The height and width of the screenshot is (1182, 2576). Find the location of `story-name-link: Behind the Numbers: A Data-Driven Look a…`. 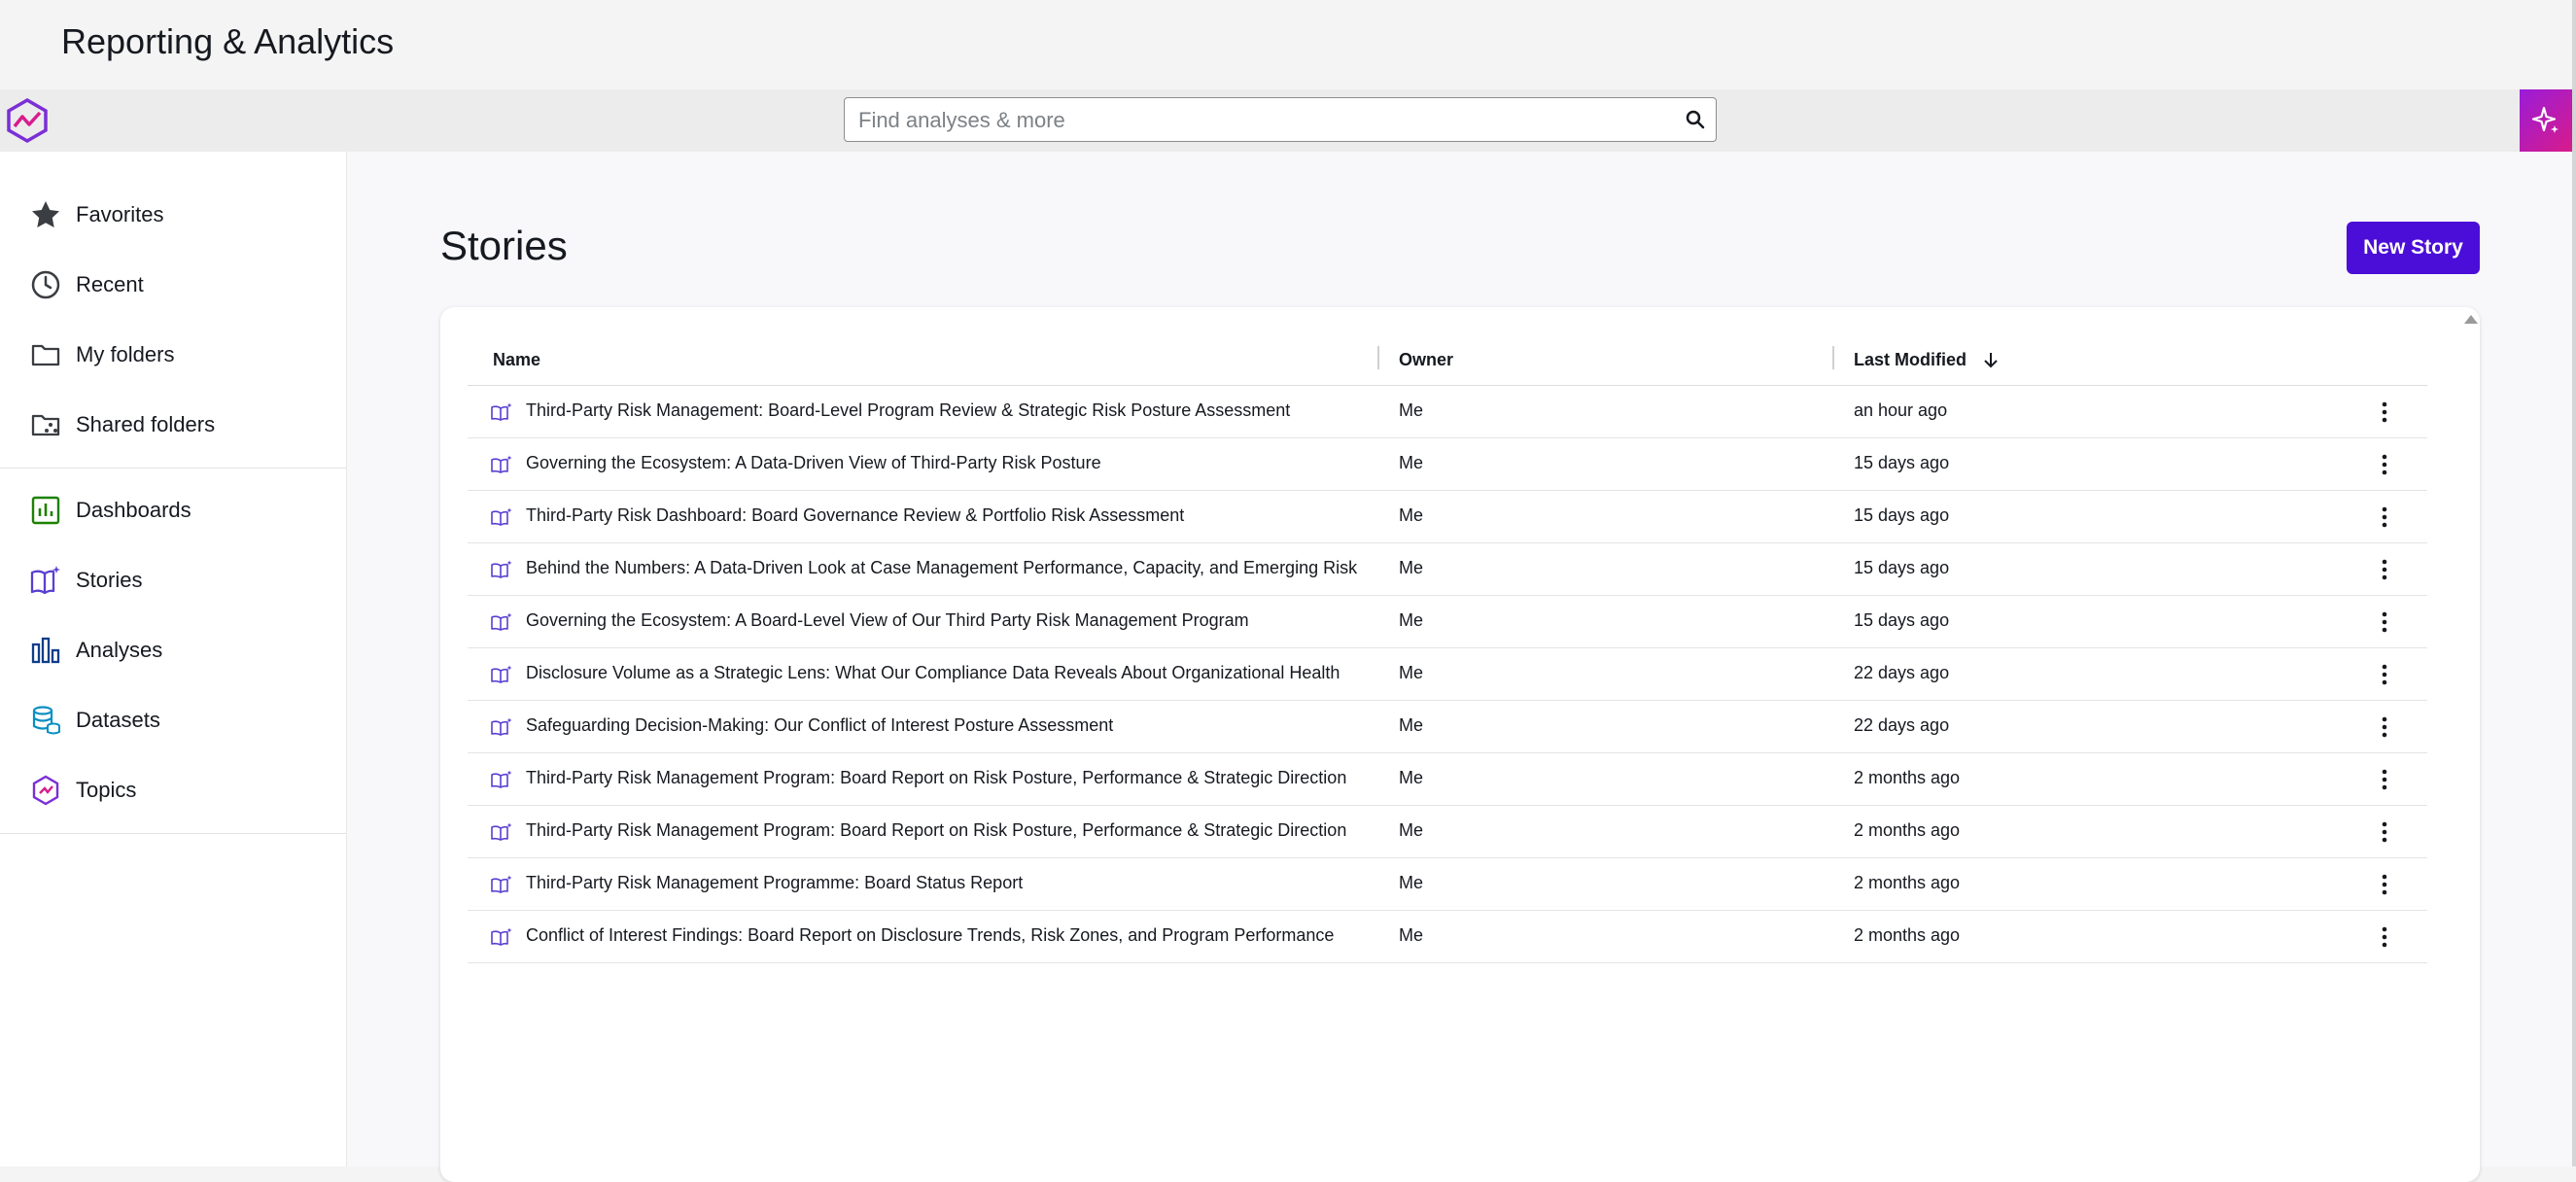

story-name-link: Behind the Numbers: A Data-Driven Look a… is located at coordinates (960, 568).